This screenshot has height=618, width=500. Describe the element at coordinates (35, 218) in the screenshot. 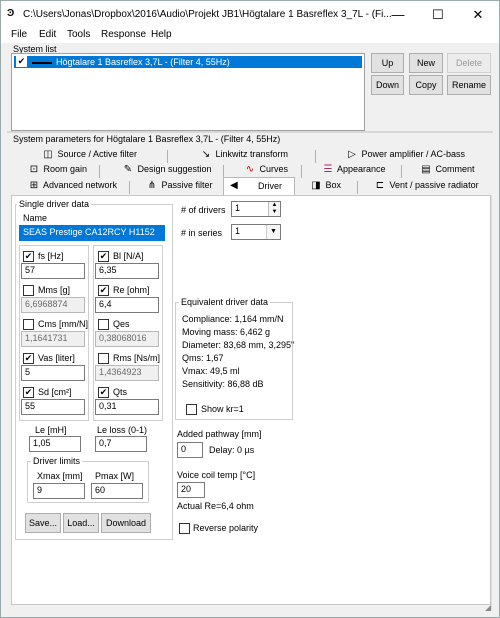

I see `name-label: Name` at that location.